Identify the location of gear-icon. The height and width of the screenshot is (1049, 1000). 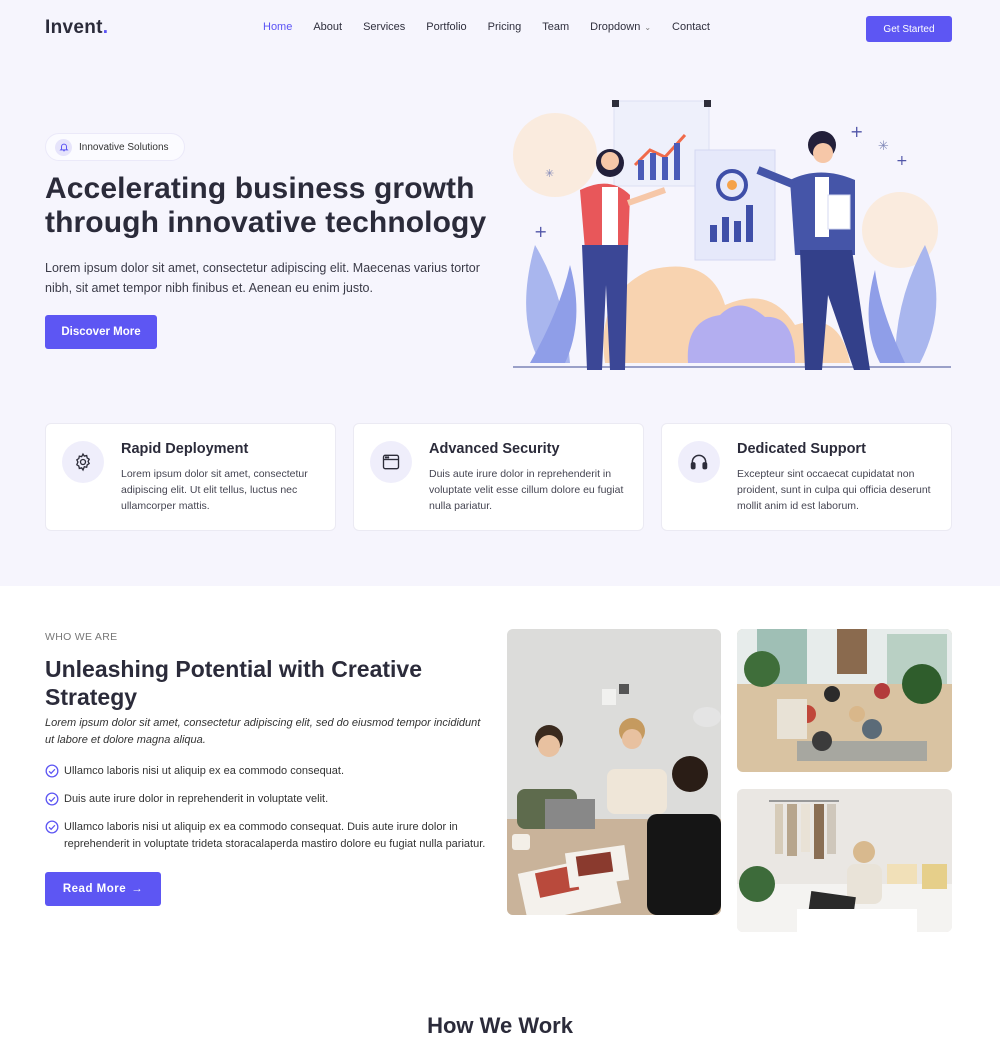
(83, 462).